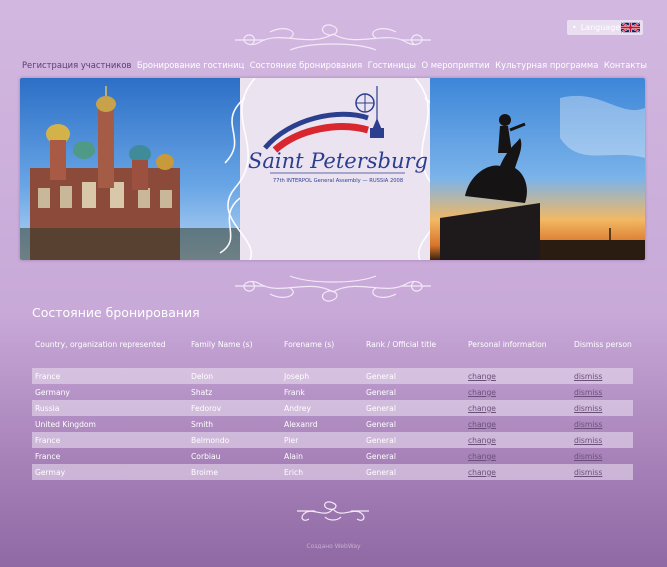 The width and height of the screenshot is (667, 567). What do you see at coordinates (322, 440) in the screenshot?
I see `cell-forename: Pier` at bounding box center [322, 440].